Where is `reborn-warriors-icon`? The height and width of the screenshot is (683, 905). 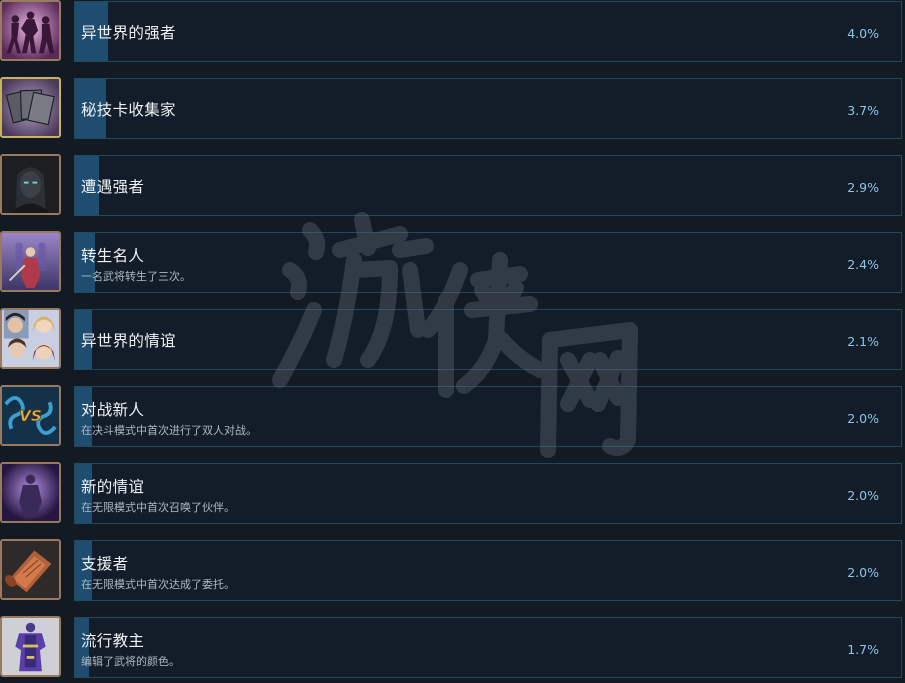
reborn-warriors-icon is located at coordinates (30, 261).